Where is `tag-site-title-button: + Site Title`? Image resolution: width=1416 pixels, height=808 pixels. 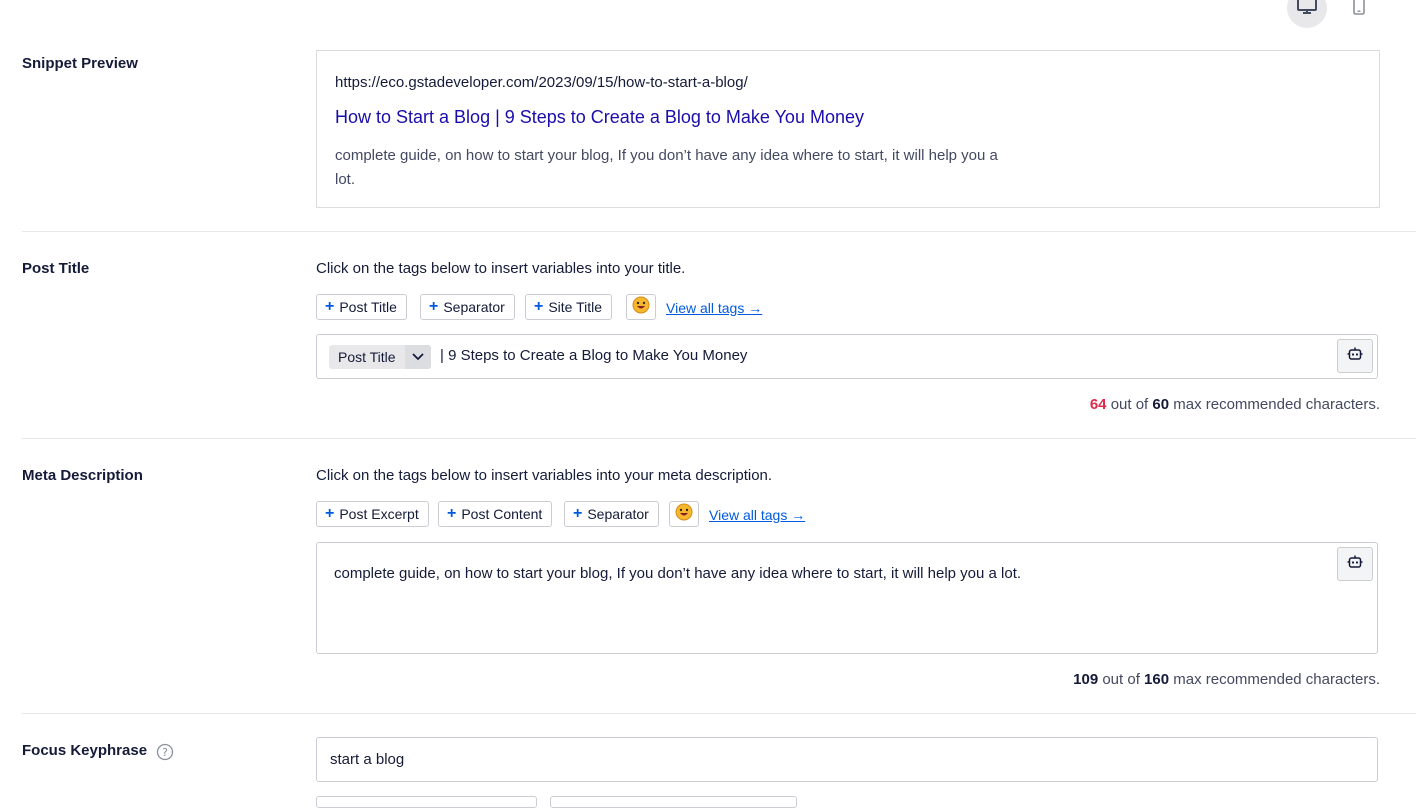 tag-site-title-button: + Site Title is located at coordinates (569, 307).